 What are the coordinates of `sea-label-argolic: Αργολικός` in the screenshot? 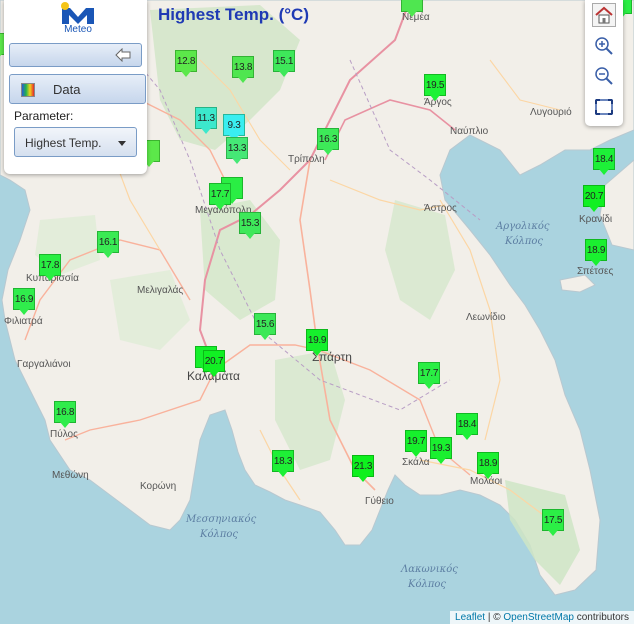 It's located at (522, 226).